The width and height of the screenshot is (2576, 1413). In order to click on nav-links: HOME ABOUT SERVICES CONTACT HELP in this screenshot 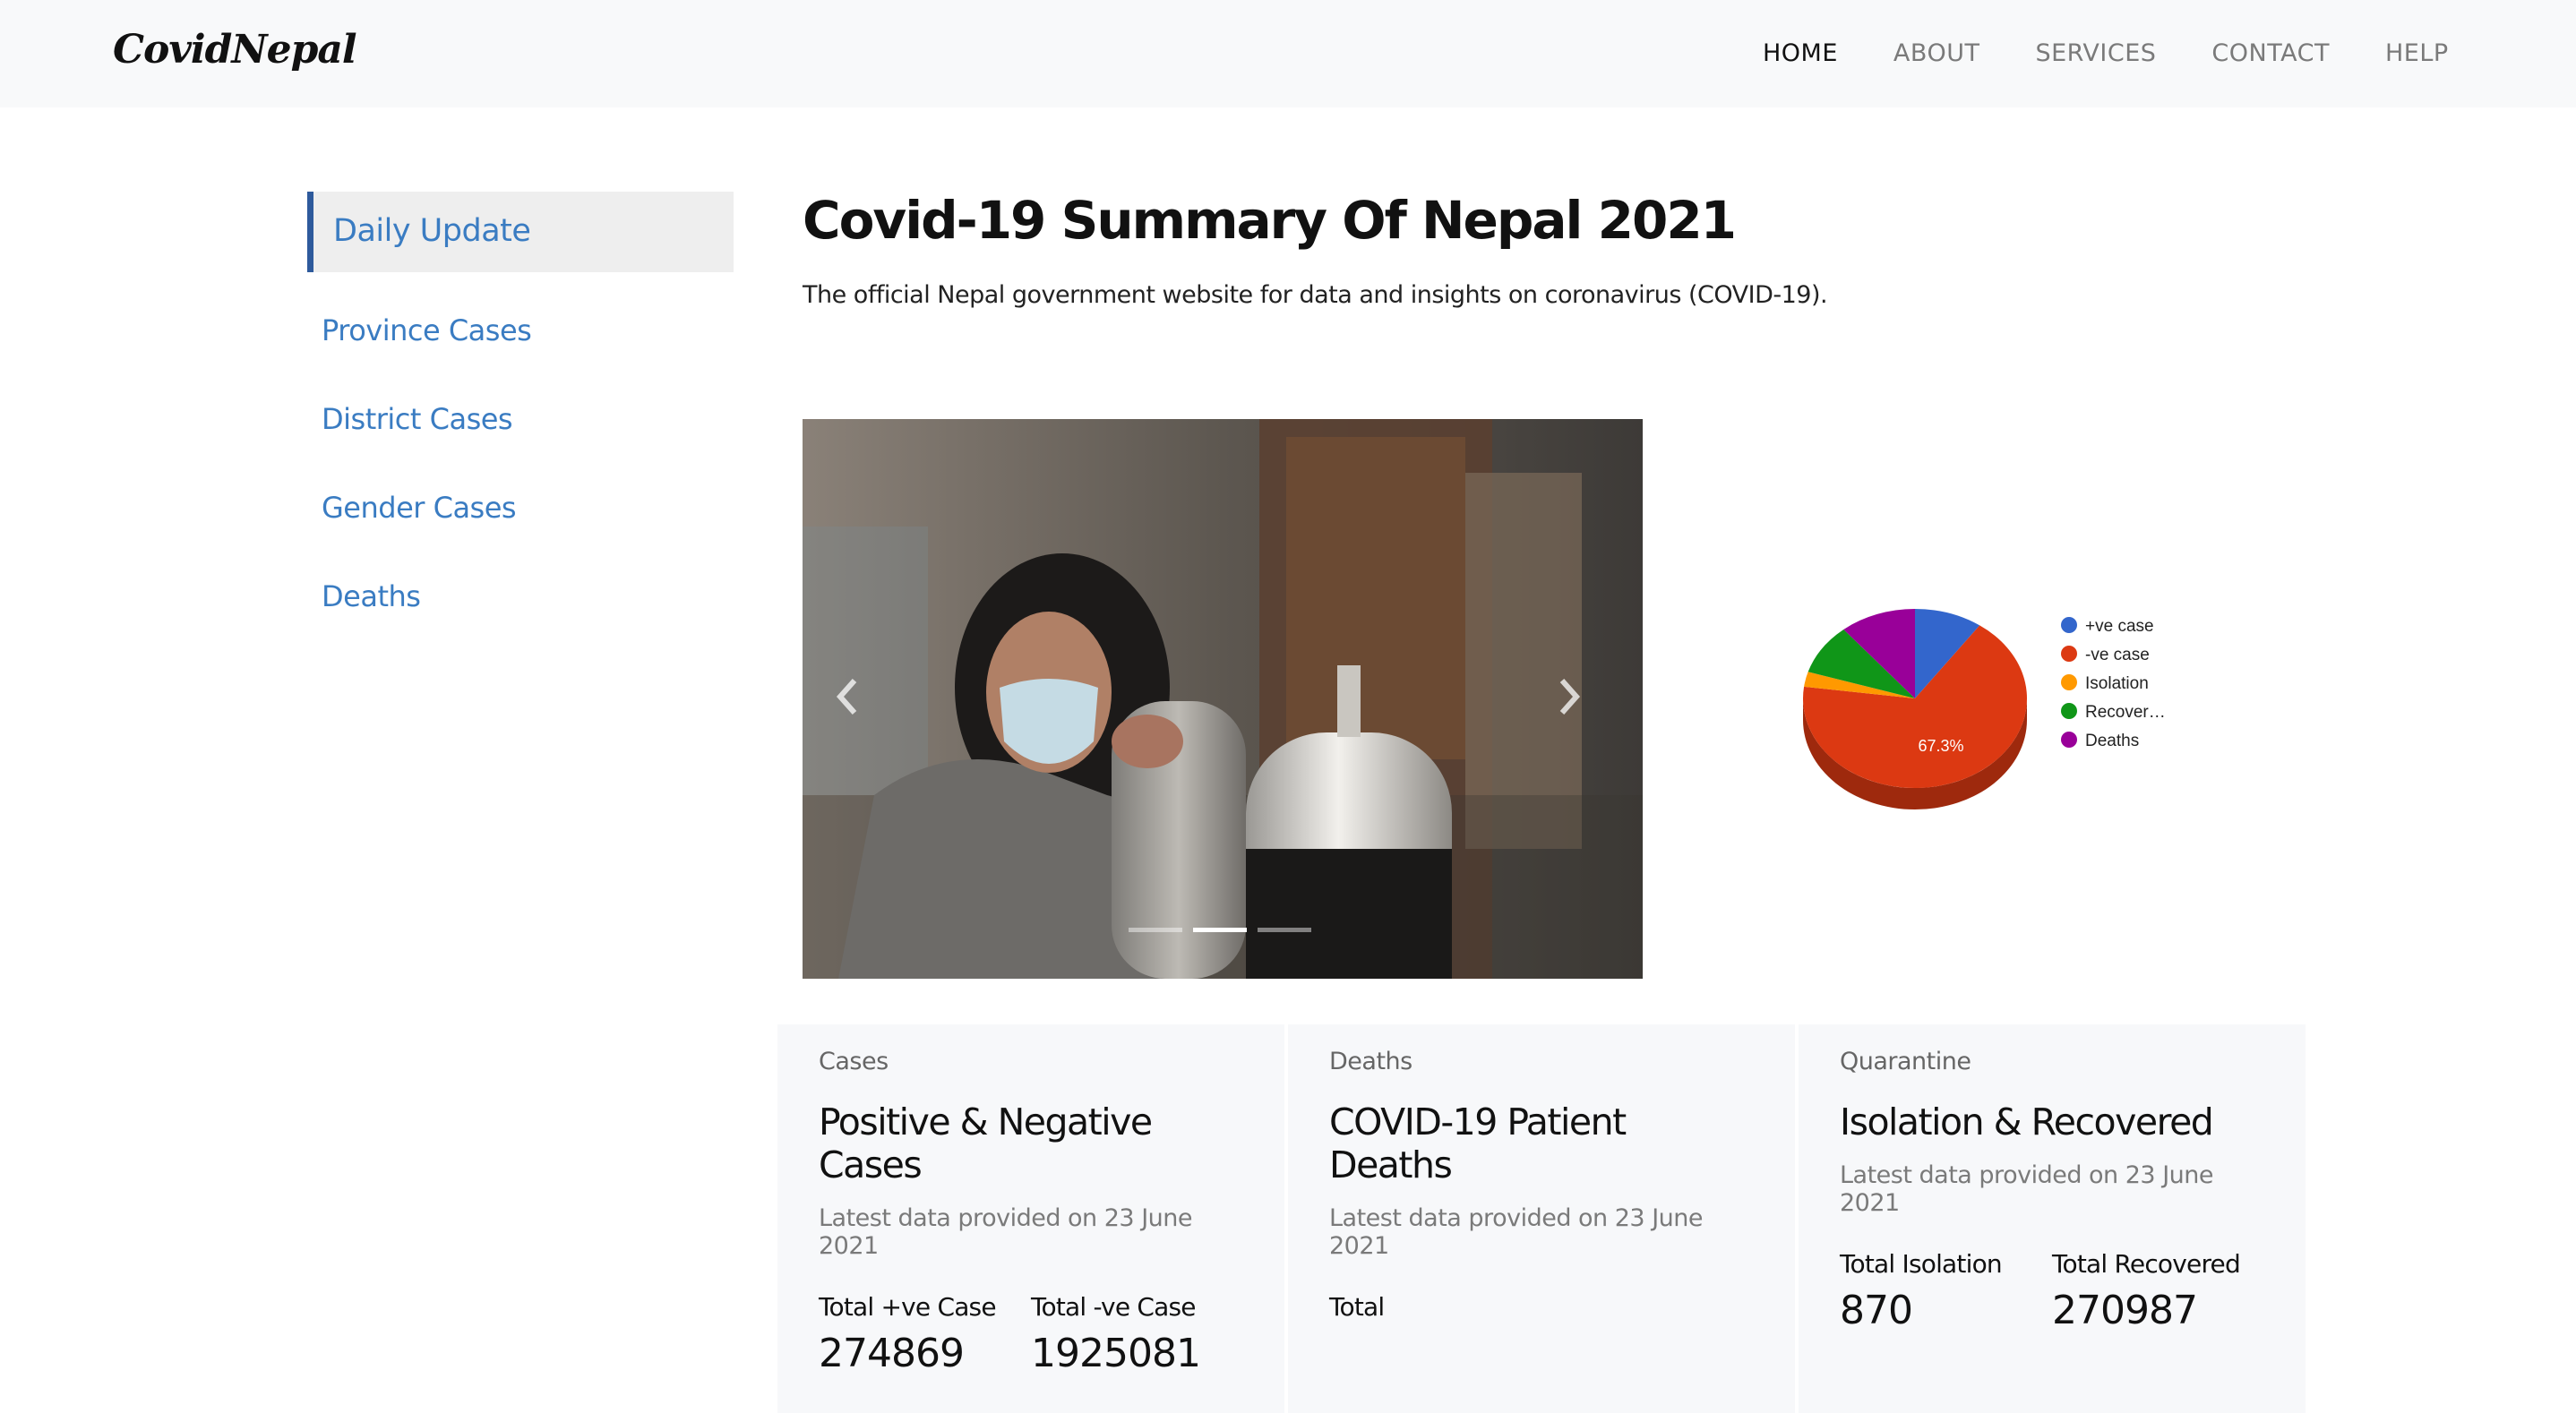, I will do `click(2133, 53)`.